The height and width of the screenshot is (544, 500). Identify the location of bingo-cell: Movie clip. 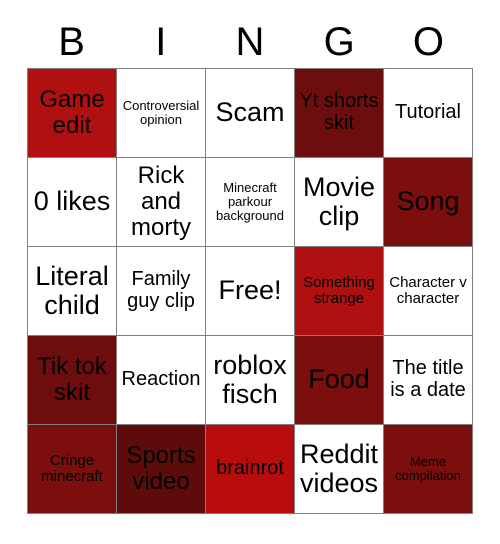
(339, 202).